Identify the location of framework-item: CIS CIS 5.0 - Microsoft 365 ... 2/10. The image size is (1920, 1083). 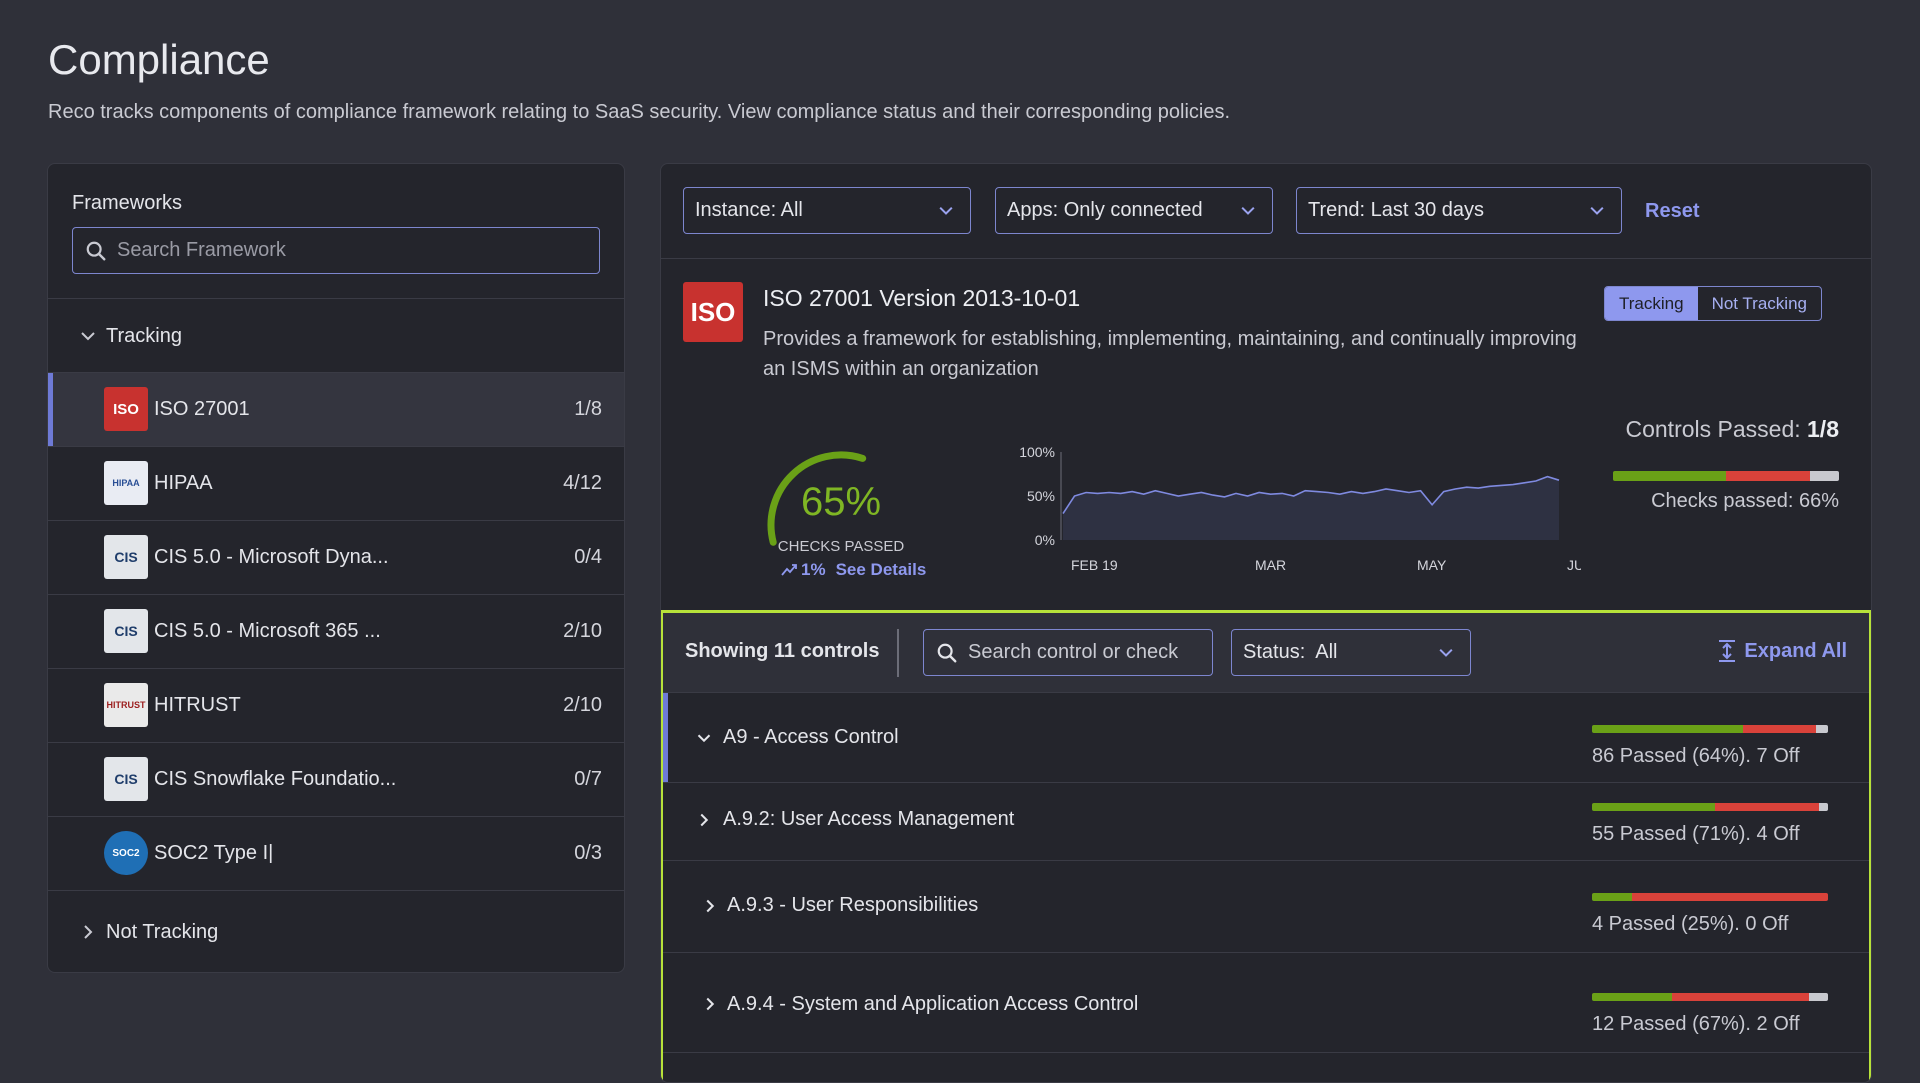
(336, 631).